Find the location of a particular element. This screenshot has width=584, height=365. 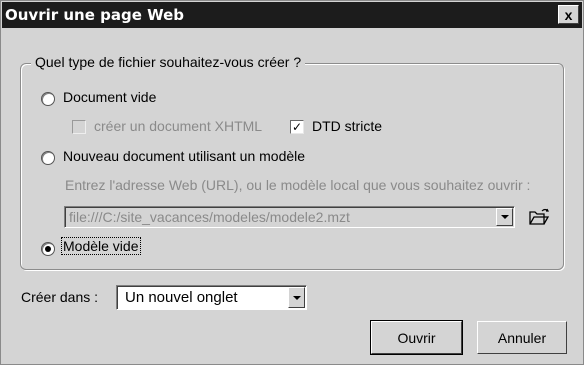

title-bar: Ouvrir une page Web x is located at coordinates (292, 15).